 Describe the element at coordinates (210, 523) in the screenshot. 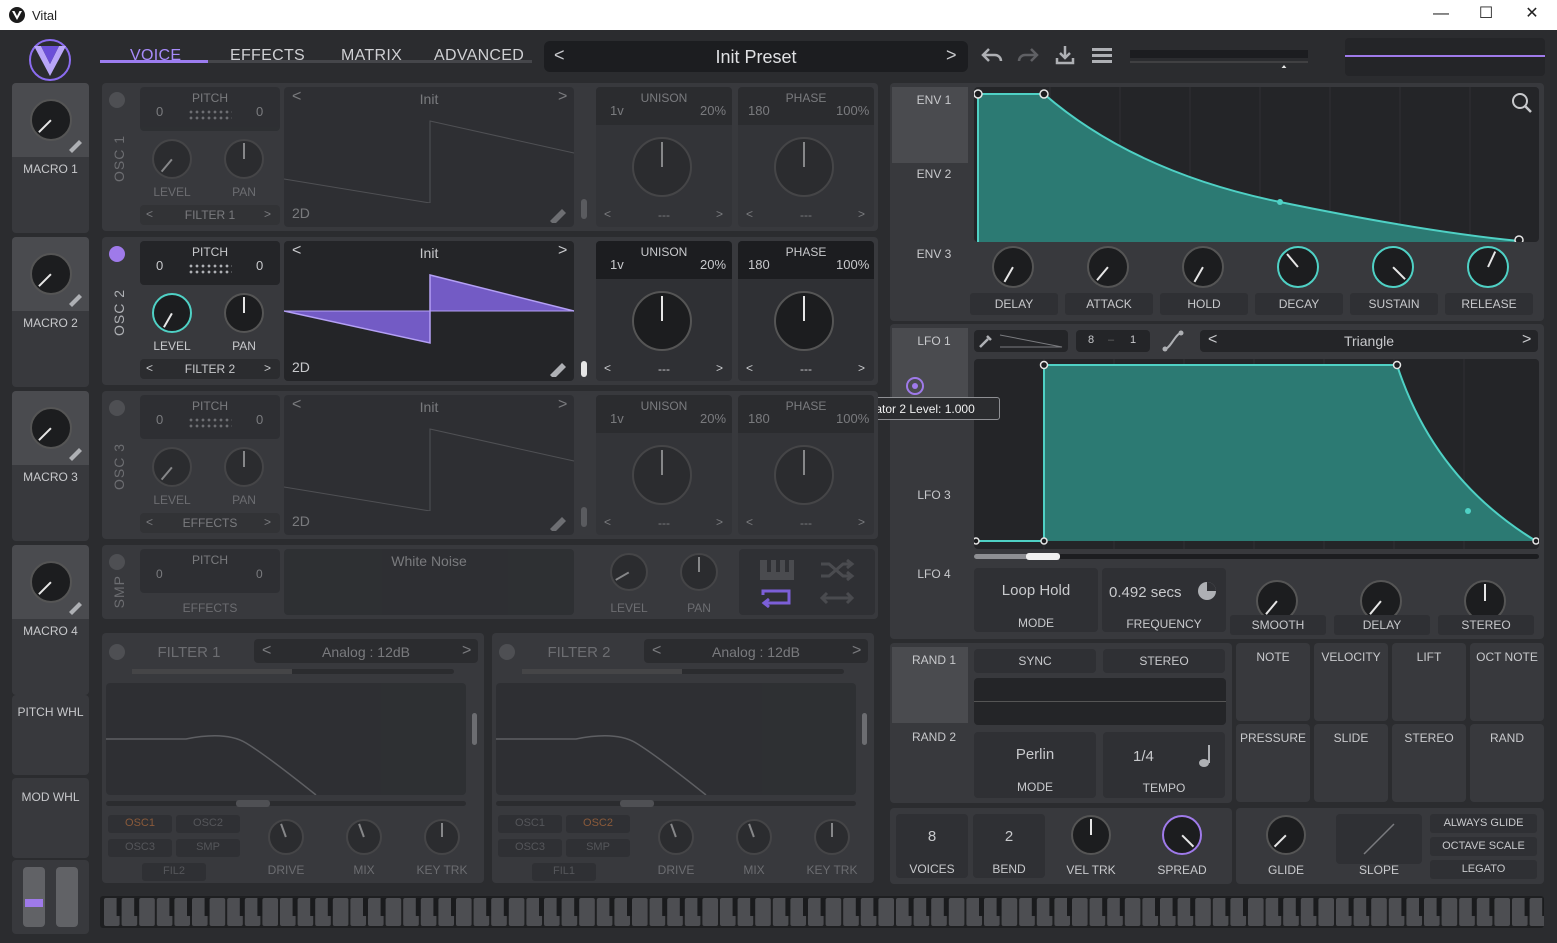

I see `osc-route-selector: < EFFECTS >` at that location.